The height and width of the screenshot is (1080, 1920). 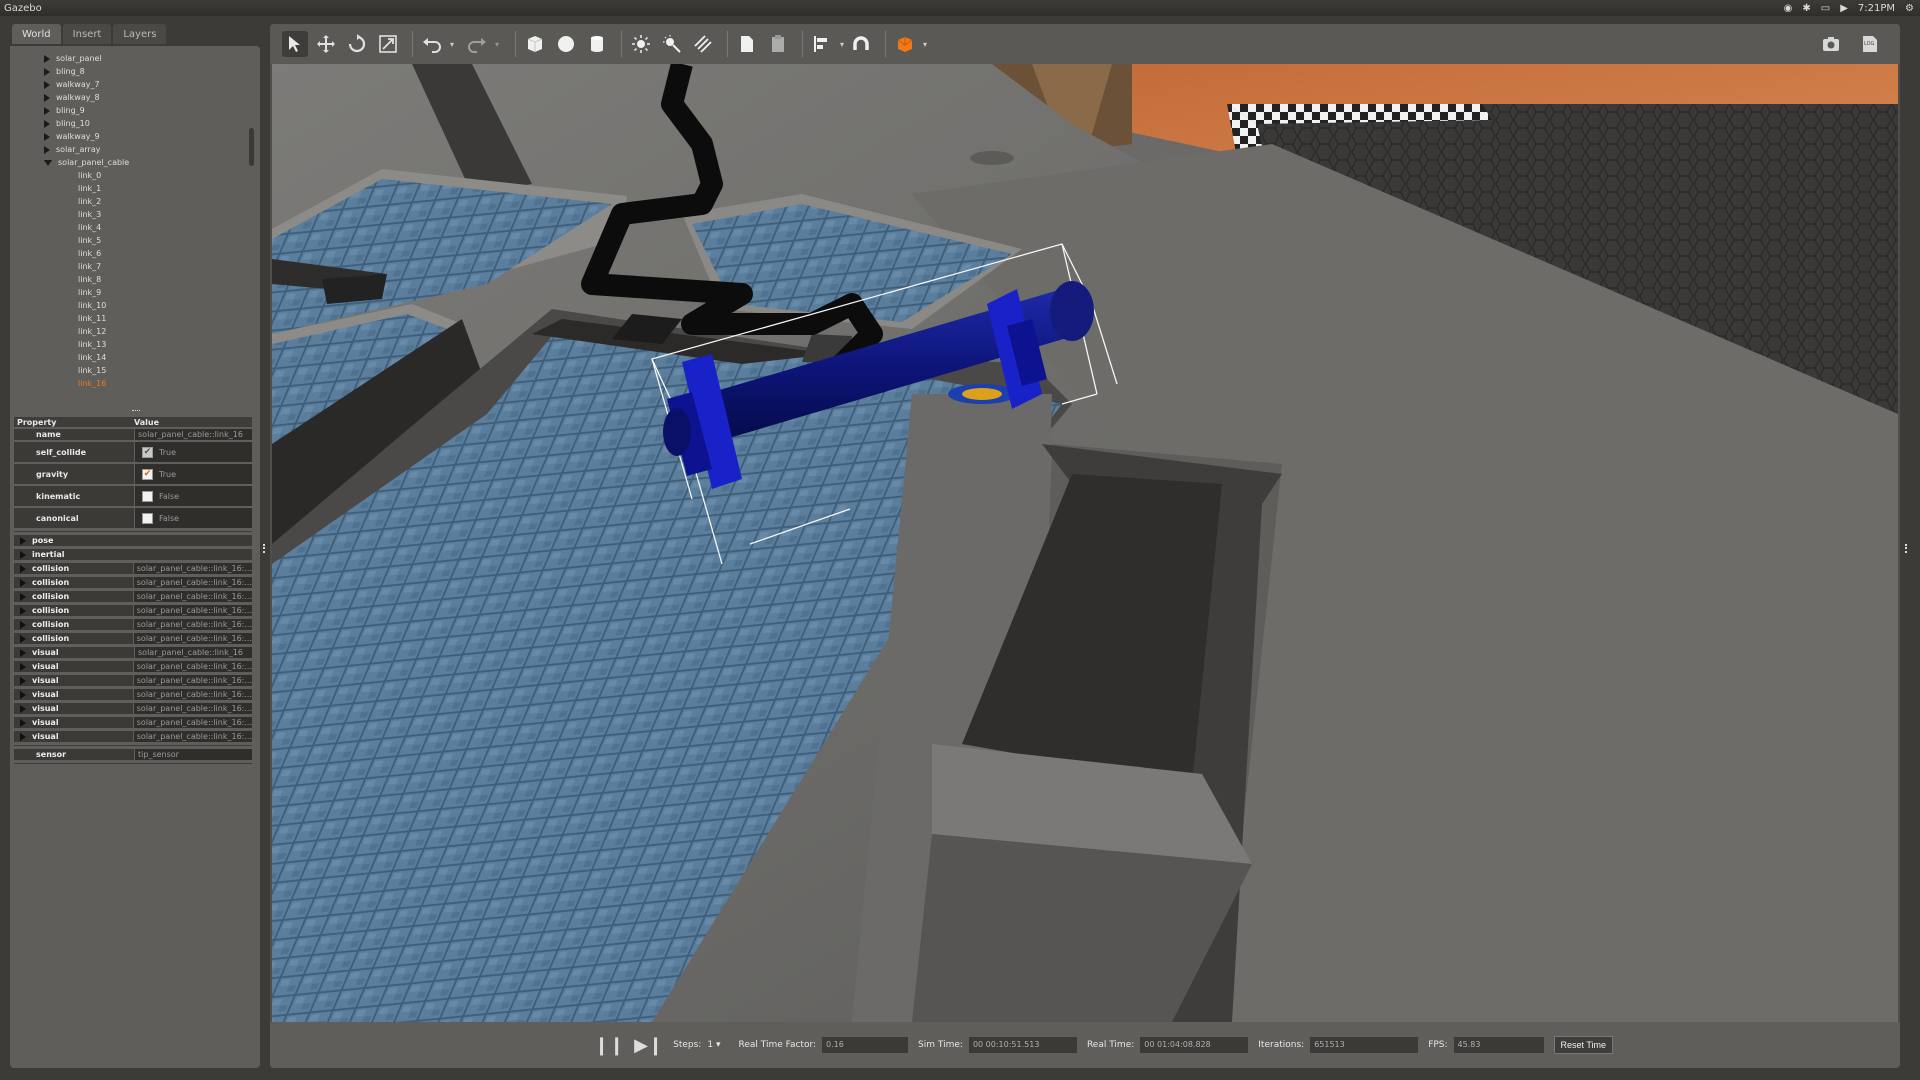 I want to click on undo-dropdown-icon: ▾, so click(x=452, y=44).